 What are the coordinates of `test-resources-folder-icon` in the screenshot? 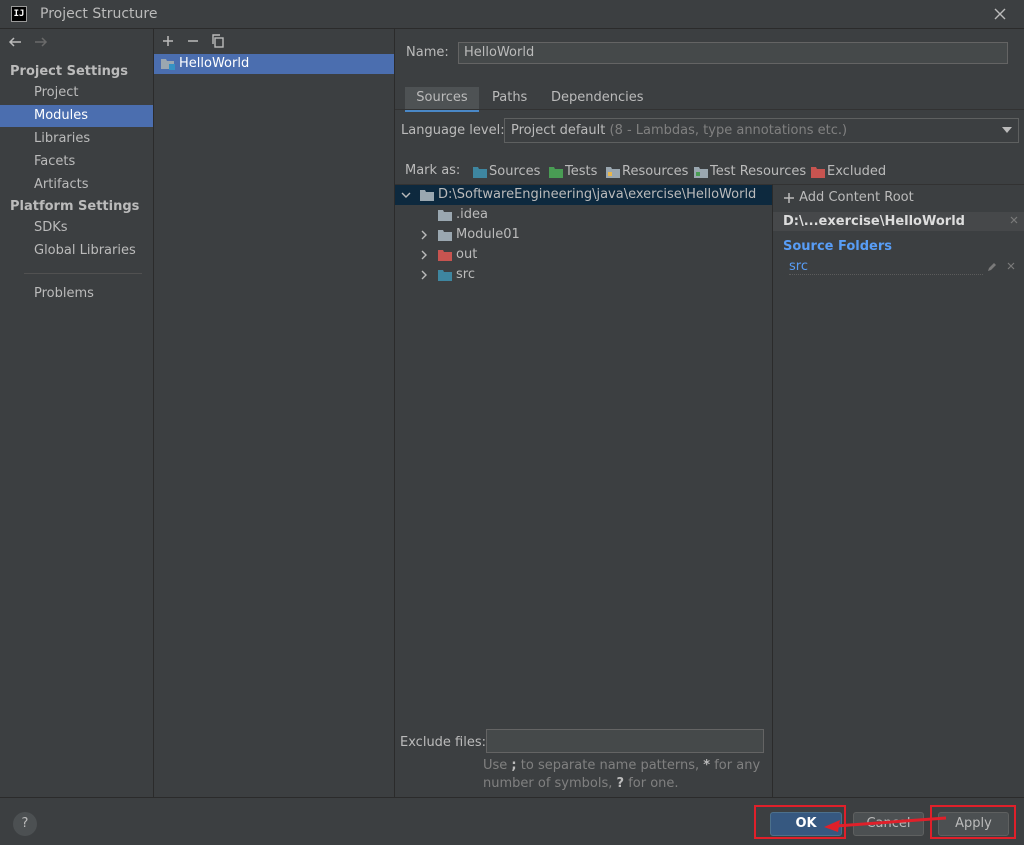 It's located at (701, 172).